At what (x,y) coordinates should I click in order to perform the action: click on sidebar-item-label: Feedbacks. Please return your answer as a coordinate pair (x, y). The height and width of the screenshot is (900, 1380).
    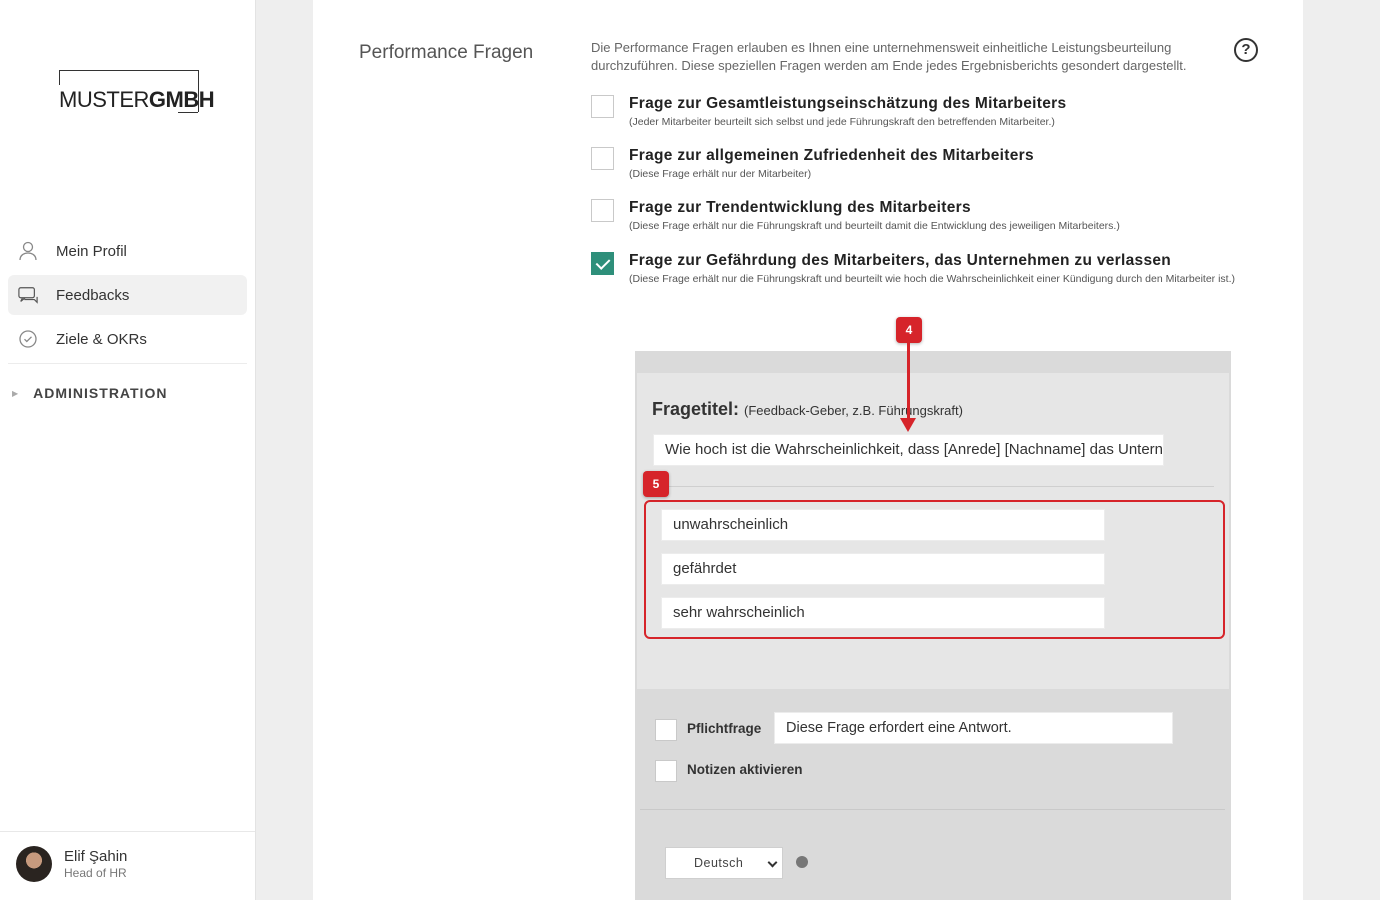
    Looking at the image, I should click on (93, 295).